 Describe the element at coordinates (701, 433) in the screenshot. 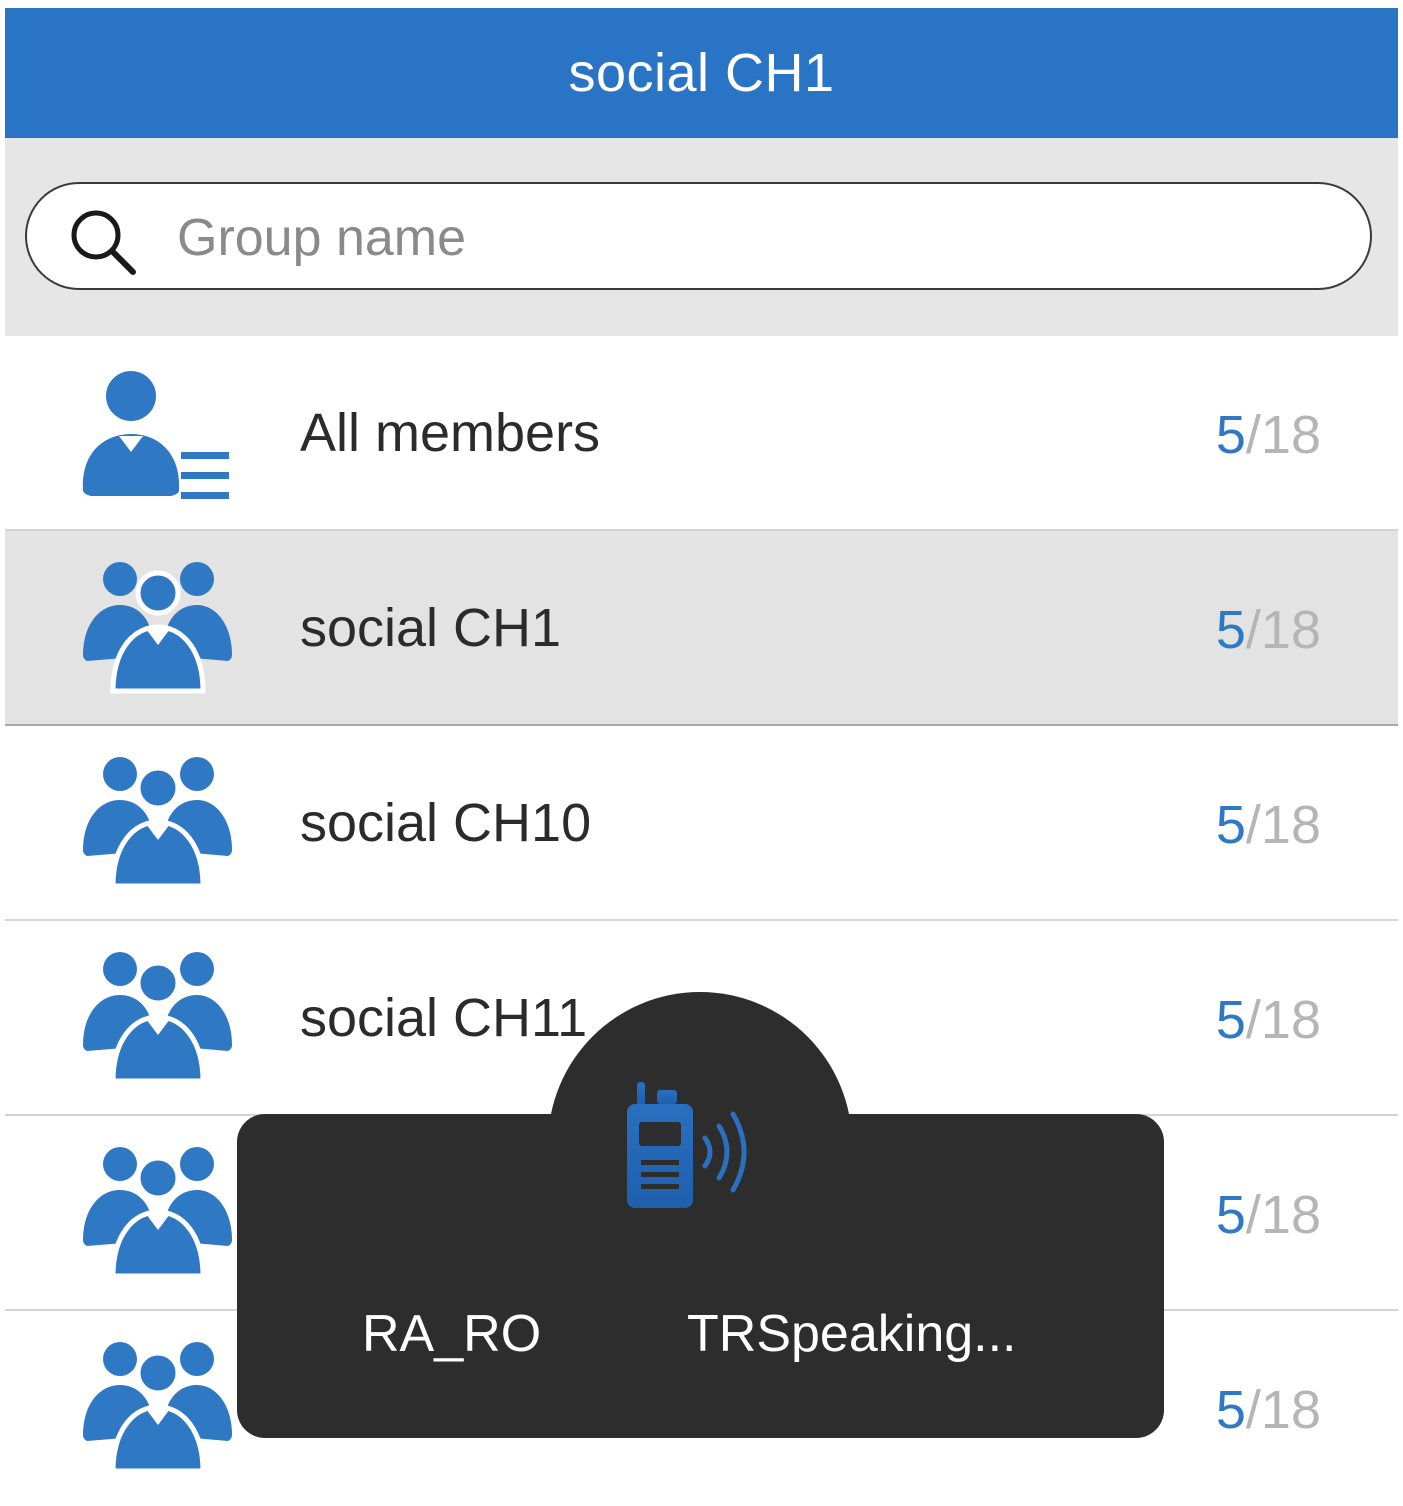

I see `group-row-all-members: All members 5/18` at that location.